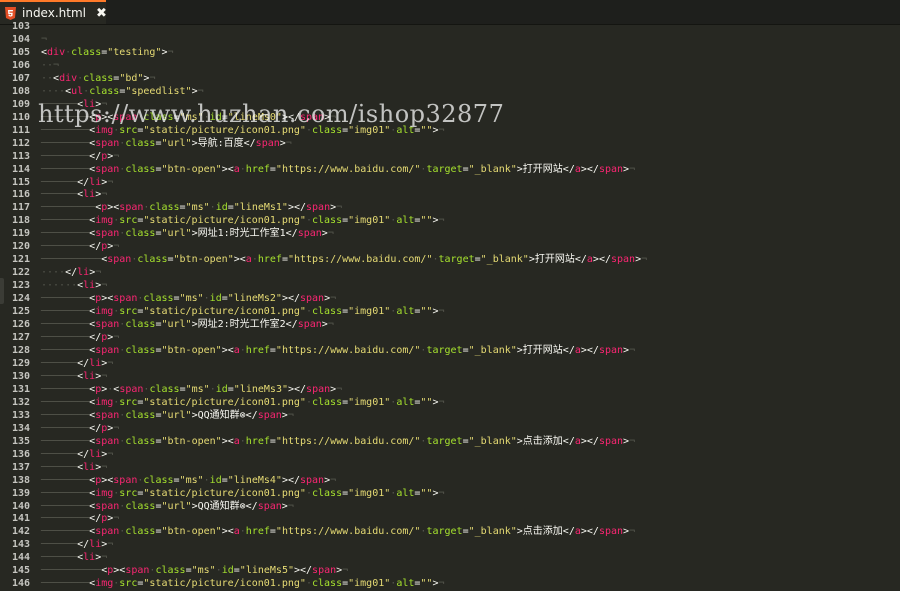 The width and height of the screenshot is (900, 591). What do you see at coordinates (20, 208) in the screenshot?
I see `line-number: 117` at bounding box center [20, 208].